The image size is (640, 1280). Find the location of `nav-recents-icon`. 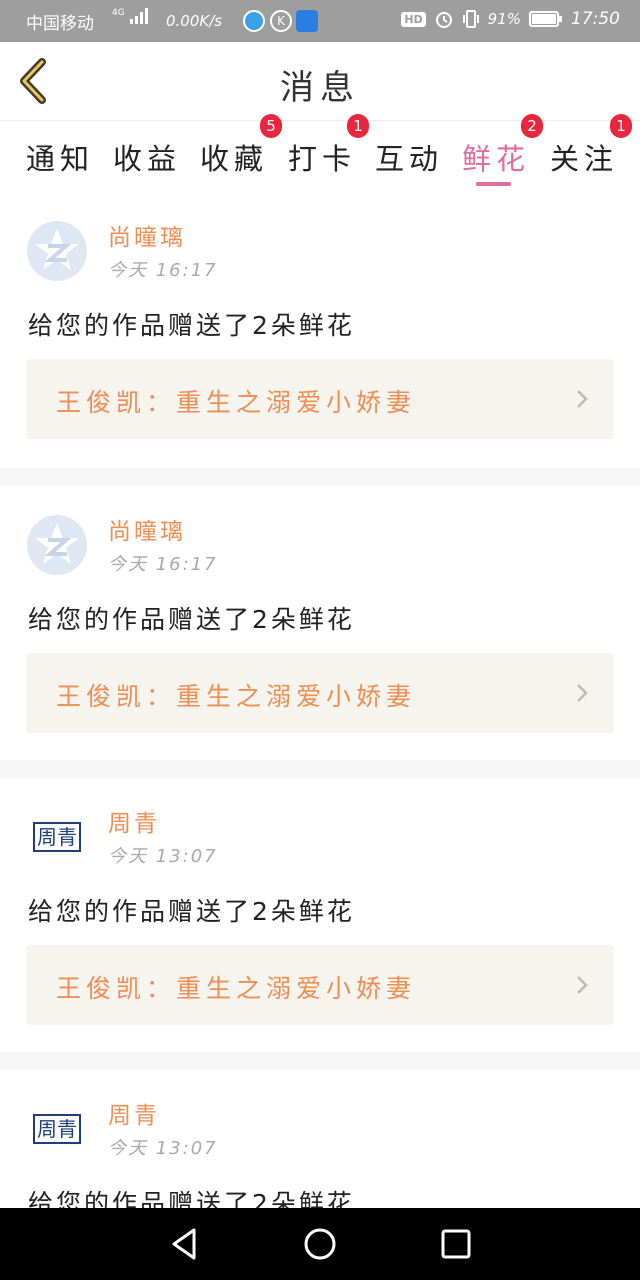

nav-recents-icon is located at coordinates (456, 1244).